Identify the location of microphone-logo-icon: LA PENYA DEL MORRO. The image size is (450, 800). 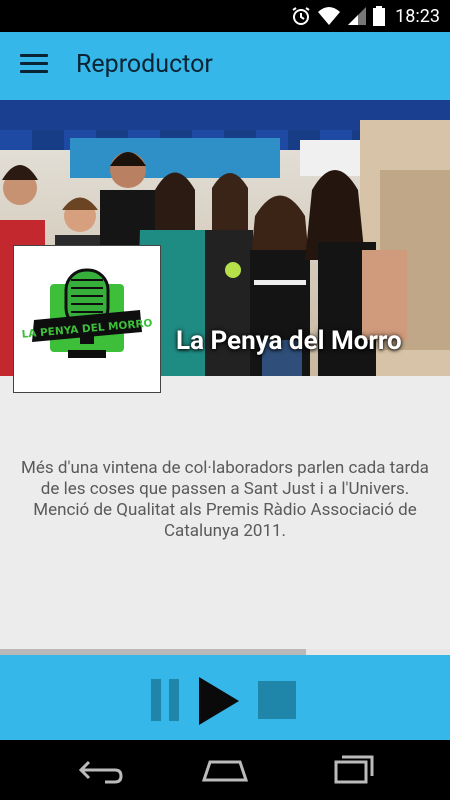
(87, 313).